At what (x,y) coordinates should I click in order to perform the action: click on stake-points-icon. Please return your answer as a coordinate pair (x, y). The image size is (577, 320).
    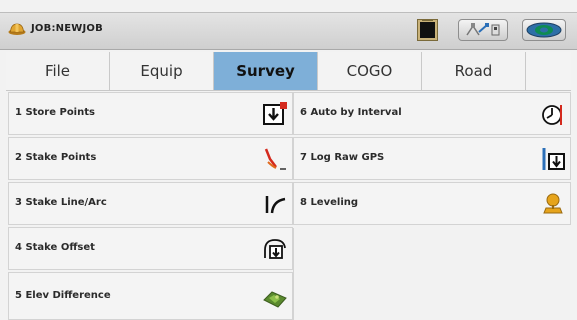
    Looking at the image, I should click on (275, 159).